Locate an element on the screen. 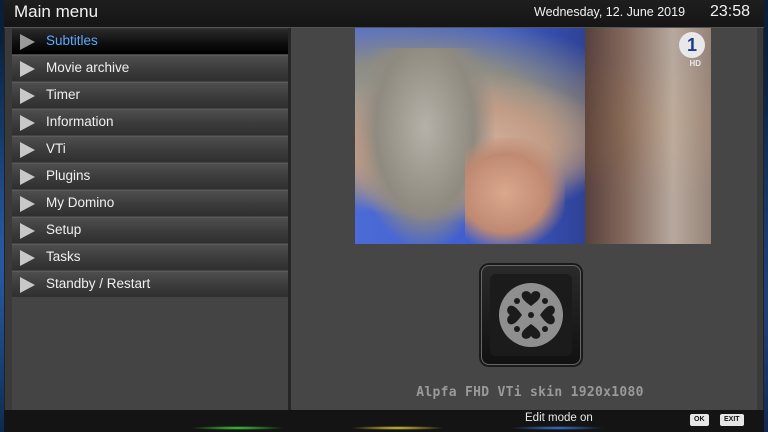 The width and height of the screenshot is (768, 432). exit-button: EXIT is located at coordinates (732, 420).